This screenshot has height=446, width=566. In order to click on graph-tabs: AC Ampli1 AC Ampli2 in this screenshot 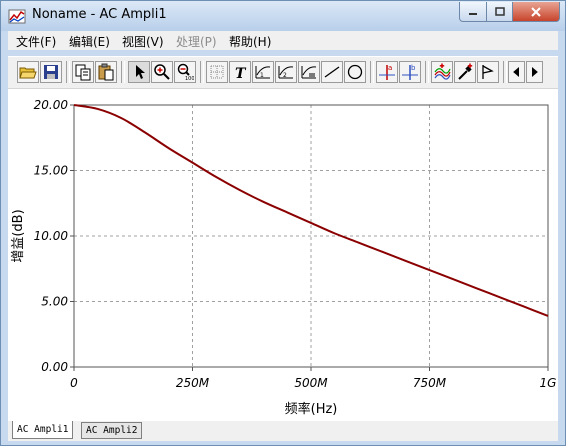, I will do `click(283, 431)`.